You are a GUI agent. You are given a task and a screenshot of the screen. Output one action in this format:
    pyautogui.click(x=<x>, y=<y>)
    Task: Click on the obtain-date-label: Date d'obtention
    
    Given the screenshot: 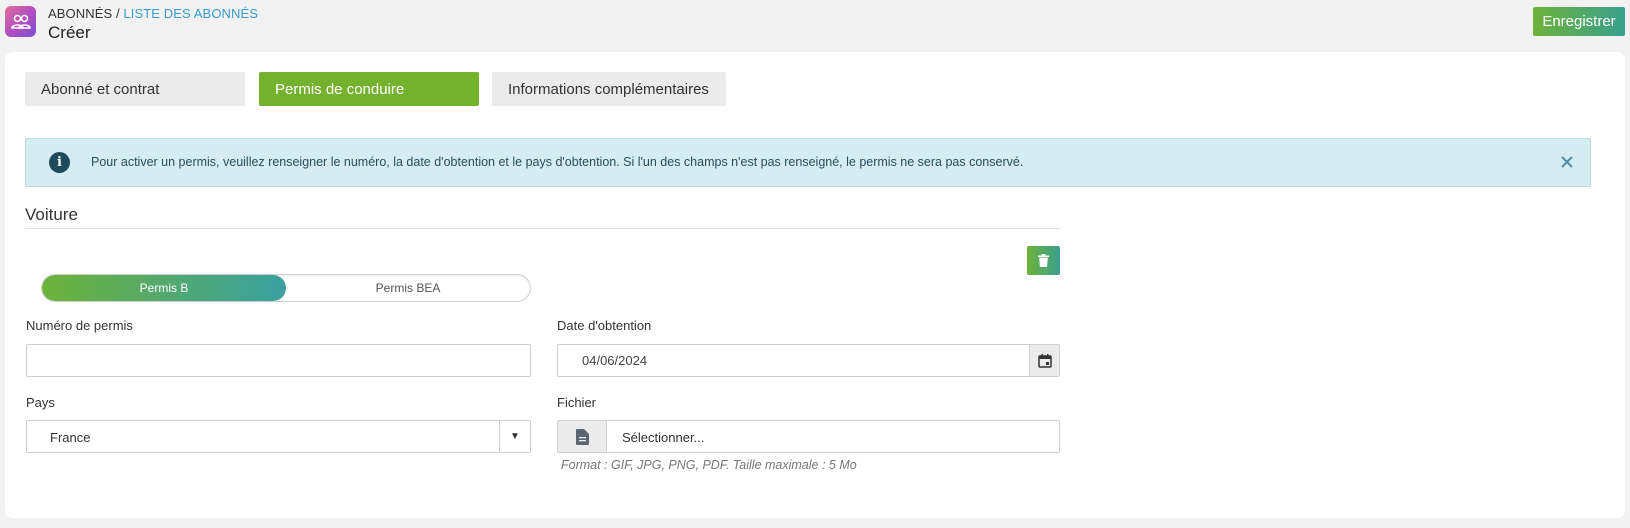 What is the action you would take?
    pyautogui.click(x=604, y=325)
    